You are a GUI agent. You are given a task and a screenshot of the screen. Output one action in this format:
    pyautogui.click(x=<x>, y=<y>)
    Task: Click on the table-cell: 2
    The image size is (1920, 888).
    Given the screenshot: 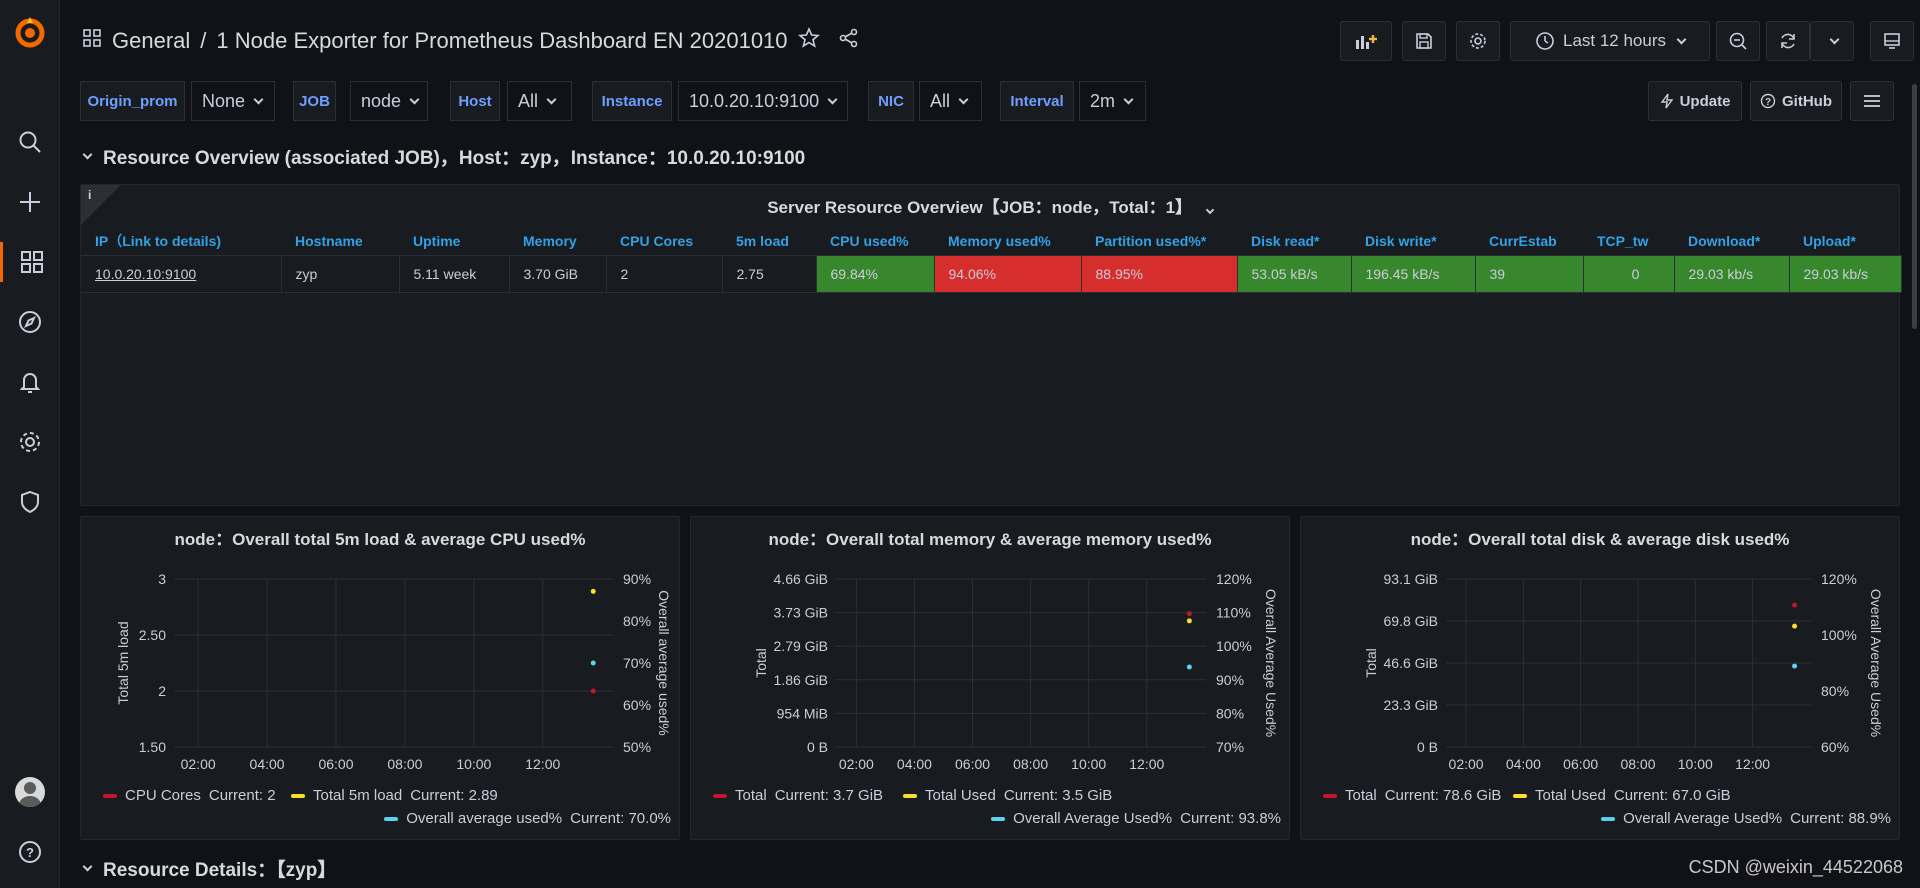 What is the action you would take?
    pyautogui.click(x=664, y=274)
    